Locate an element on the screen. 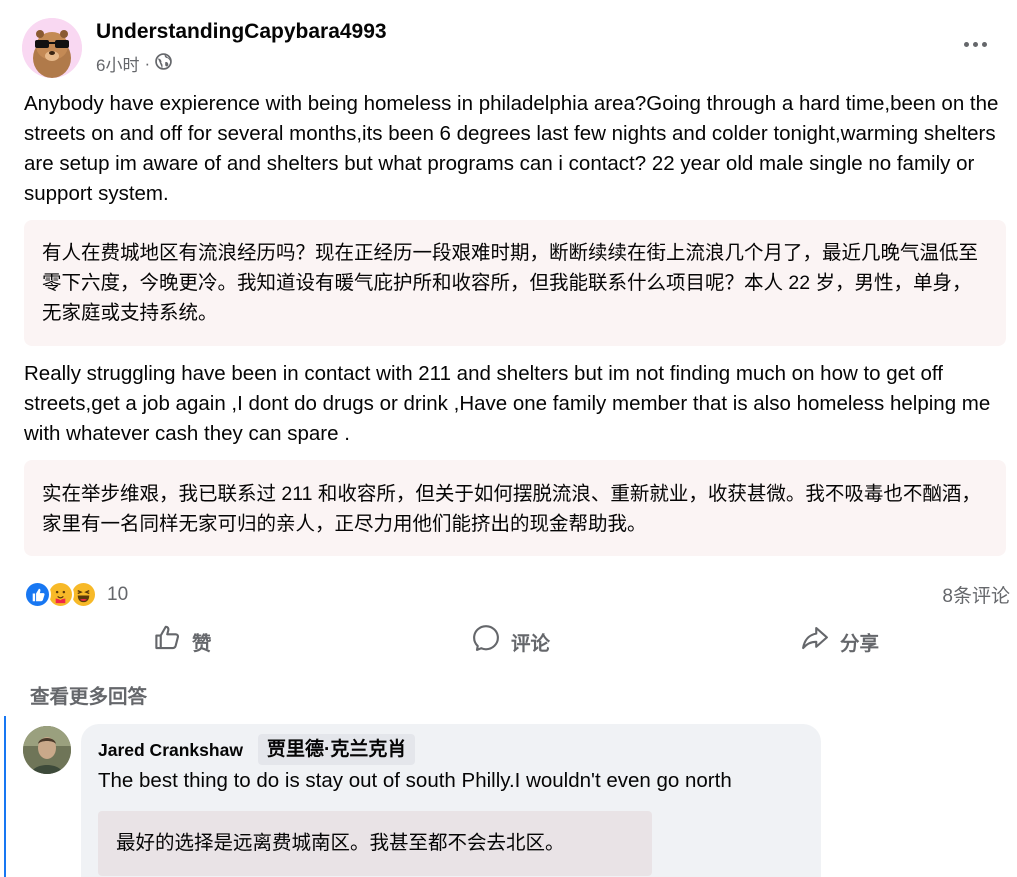  share-label: 分享 is located at coordinates (860, 643).